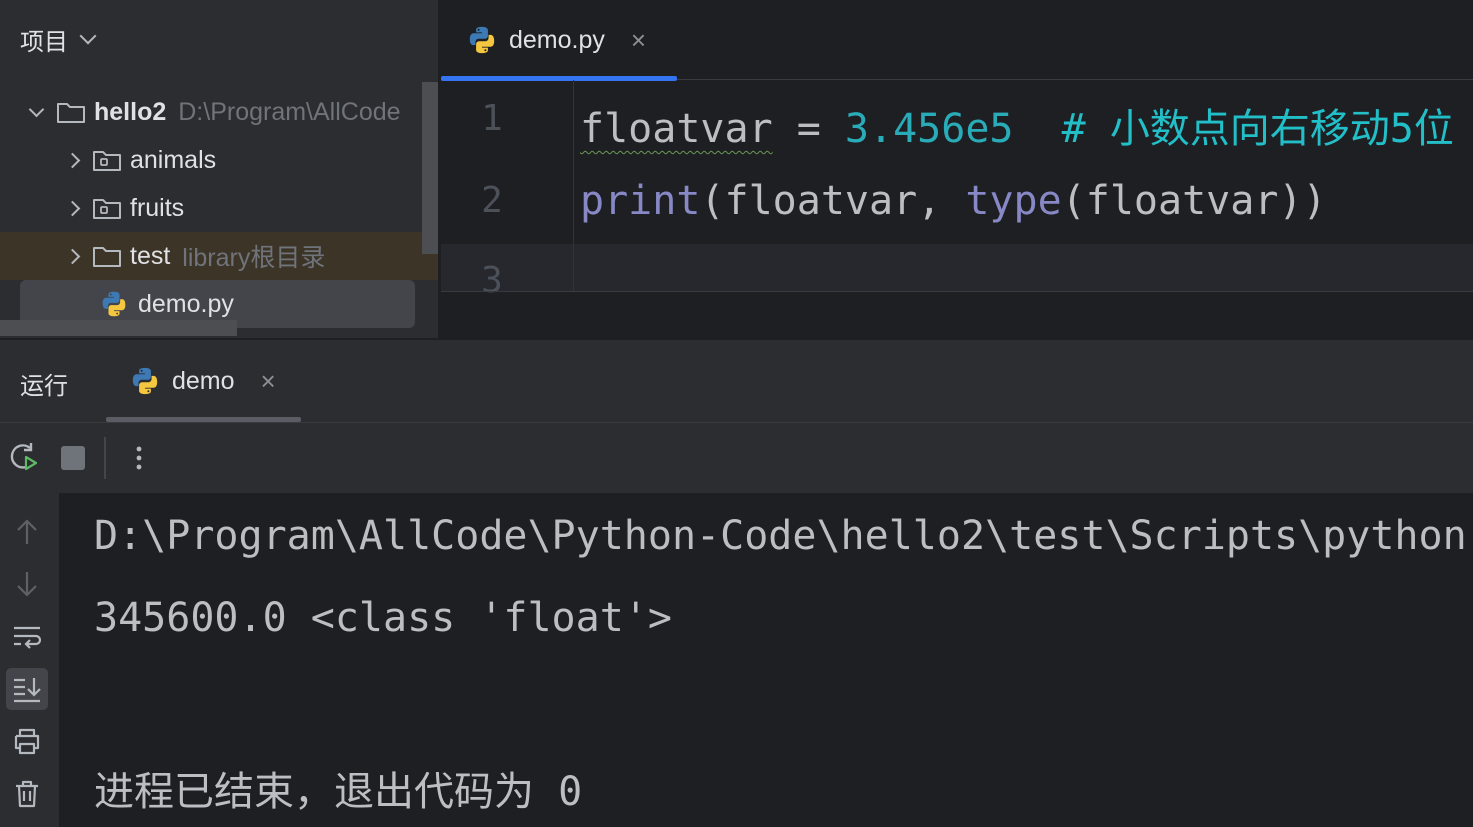  I want to click on console-line-output: 345600.0 <class 'float'>, so click(383, 618).